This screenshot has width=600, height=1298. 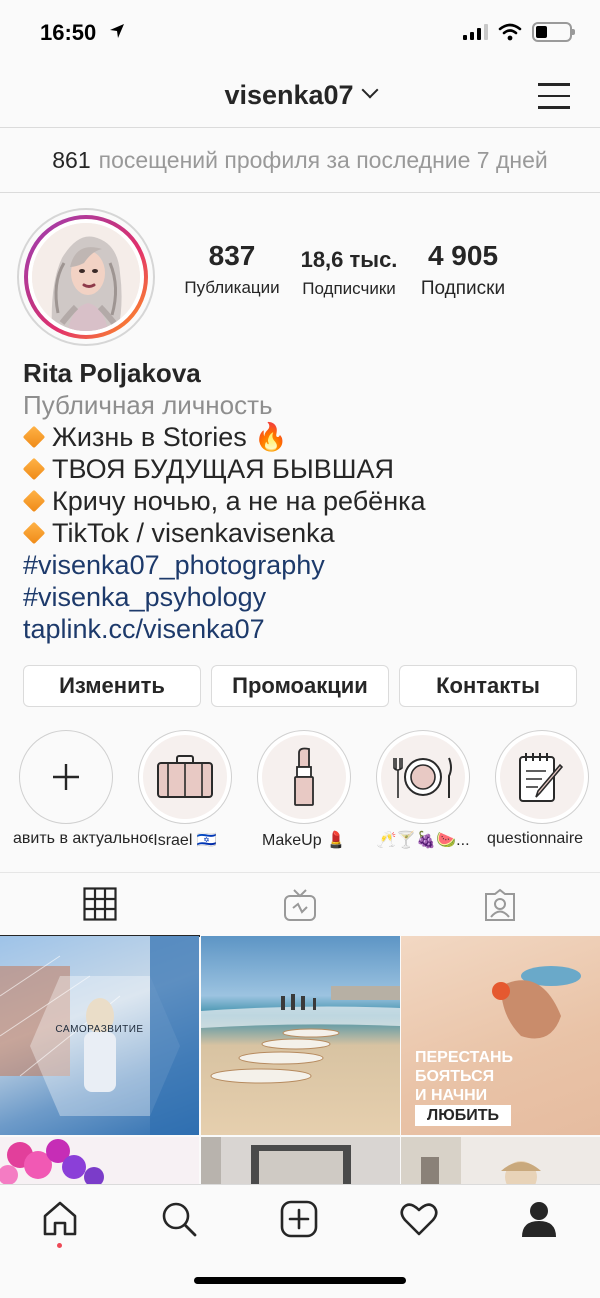 What do you see at coordinates (464, 1087) in the screenshot?
I see `post-overlay-text: ПЕРЕСТАНЬ БОЯТЬСЯ И НАЧНИ ЛЮБИТЬ` at bounding box center [464, 1087].